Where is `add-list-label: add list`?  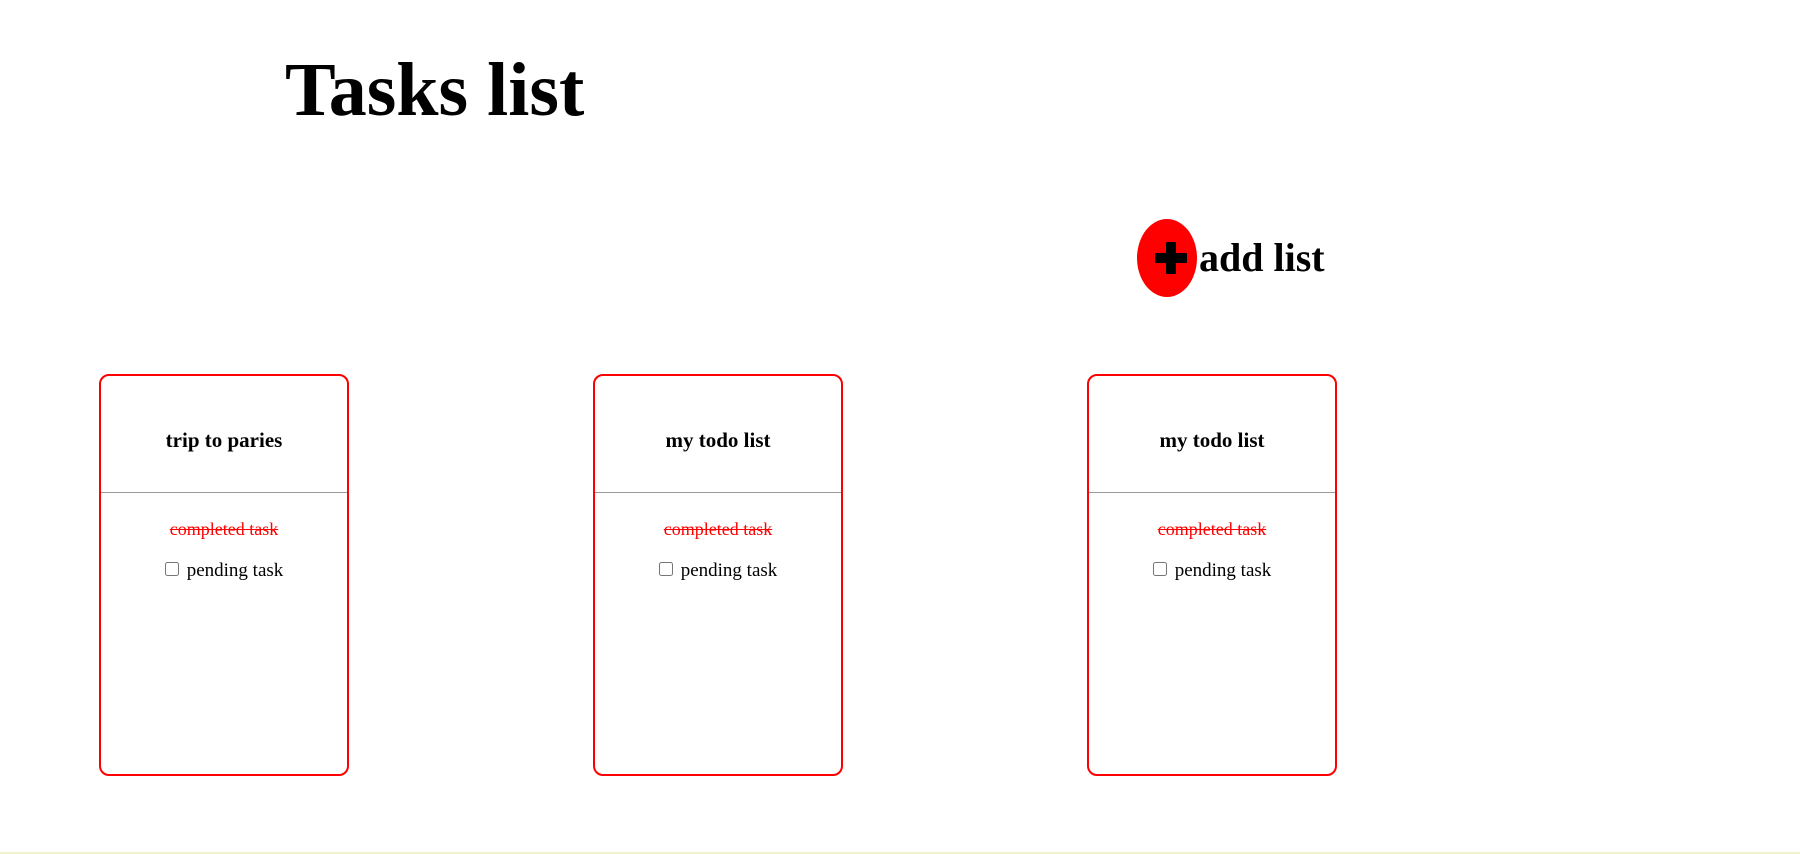 add-list-label: add list is located at coordinates (1262, 258).